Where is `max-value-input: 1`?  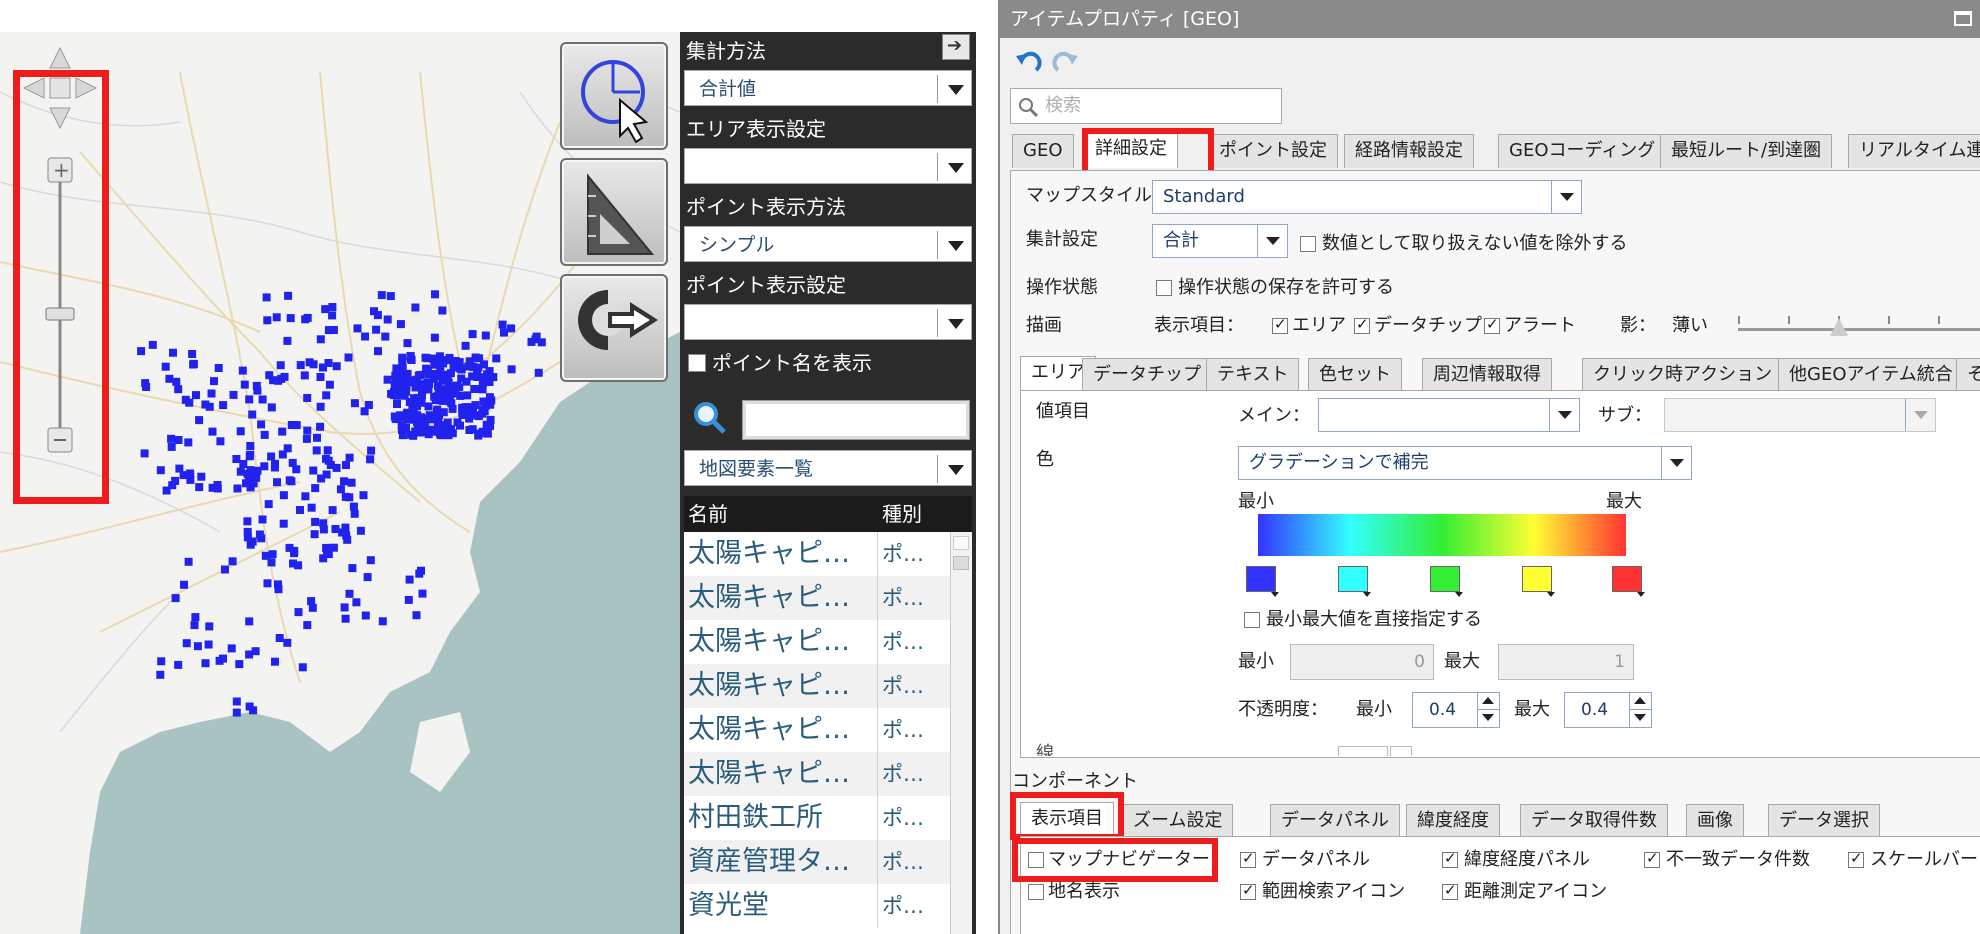
max-value-input: 1 is located at coordinates (1566, 662).